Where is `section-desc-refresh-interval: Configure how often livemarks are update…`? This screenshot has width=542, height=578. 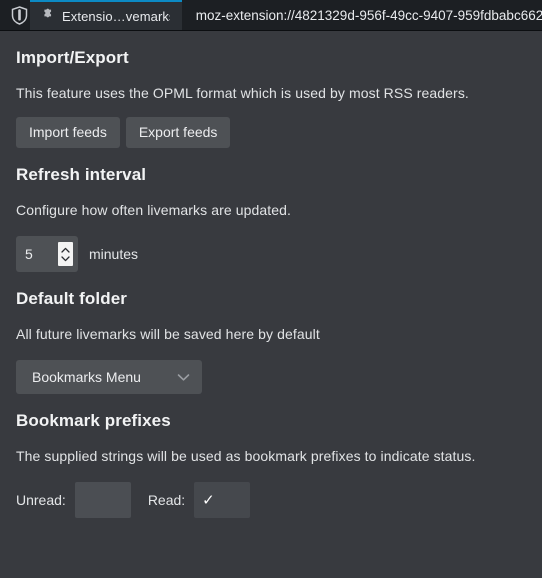 section-desc-refresh-interval: Configure how often livemarks are update… is located at coordinates (154, 210).